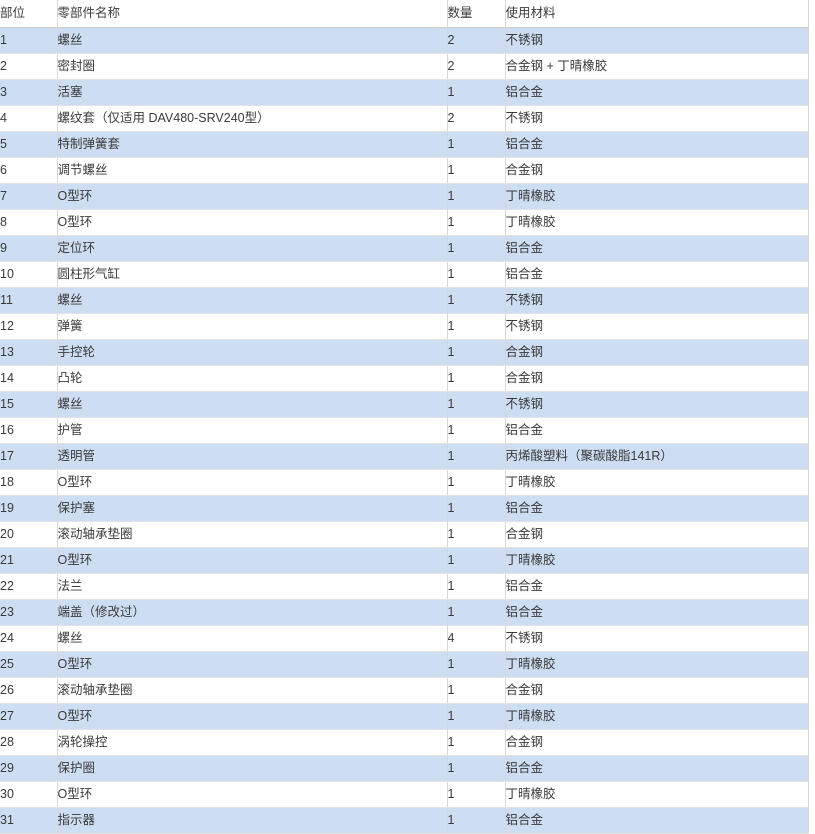  I want to click on table-row: 1 螺丝 2 不锈钢, so click(404, 40).